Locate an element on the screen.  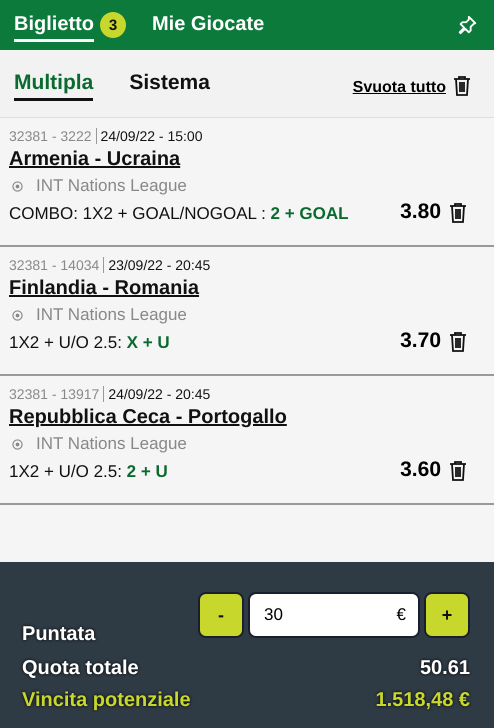
total-odds-value: 50.61 is located at coordinates (445, 668).